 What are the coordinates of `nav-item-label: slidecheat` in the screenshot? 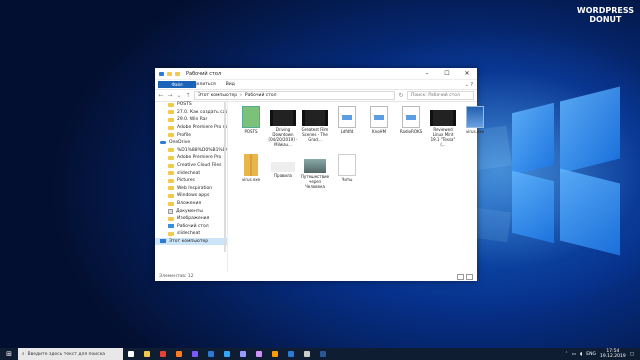 It's located at (189, 234).